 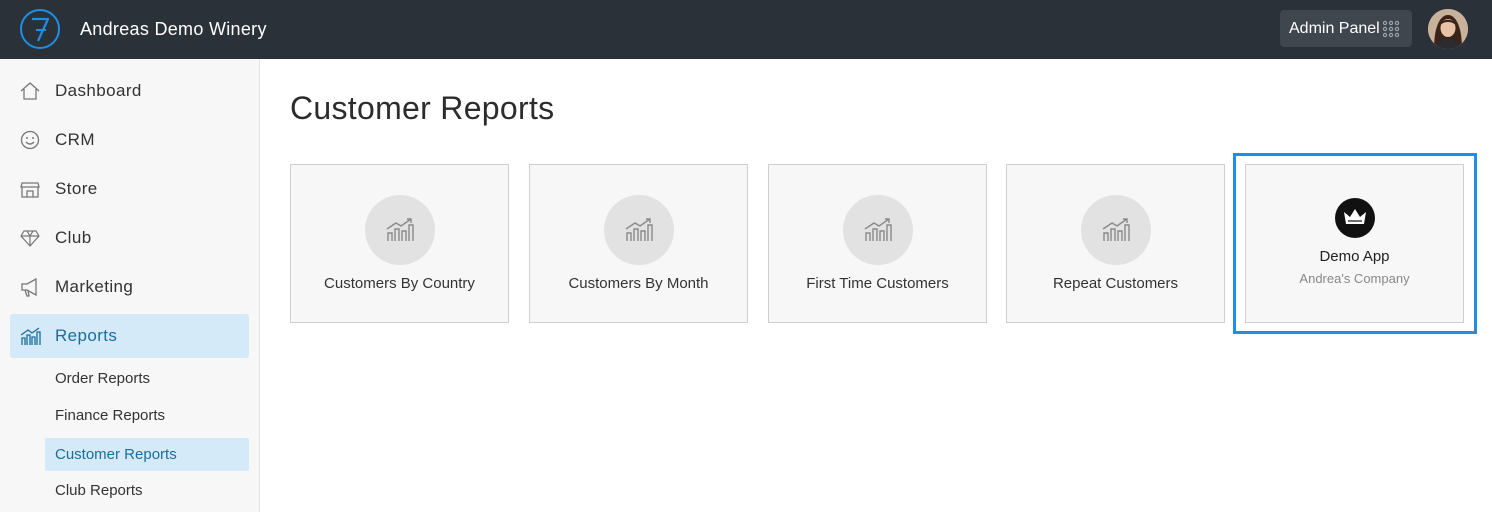 I want to click on sidebar-item-marketing: Marketing, so click(x=129, y=287).